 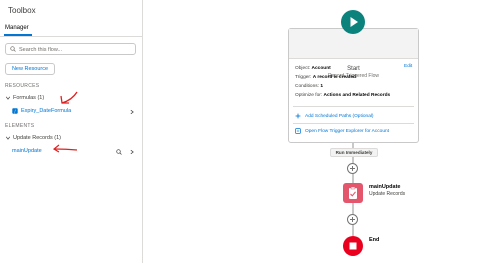 I want to click on add-scheduled-paths-link: Add Scheduled Paths (Optional), so click(x=334, y=116).